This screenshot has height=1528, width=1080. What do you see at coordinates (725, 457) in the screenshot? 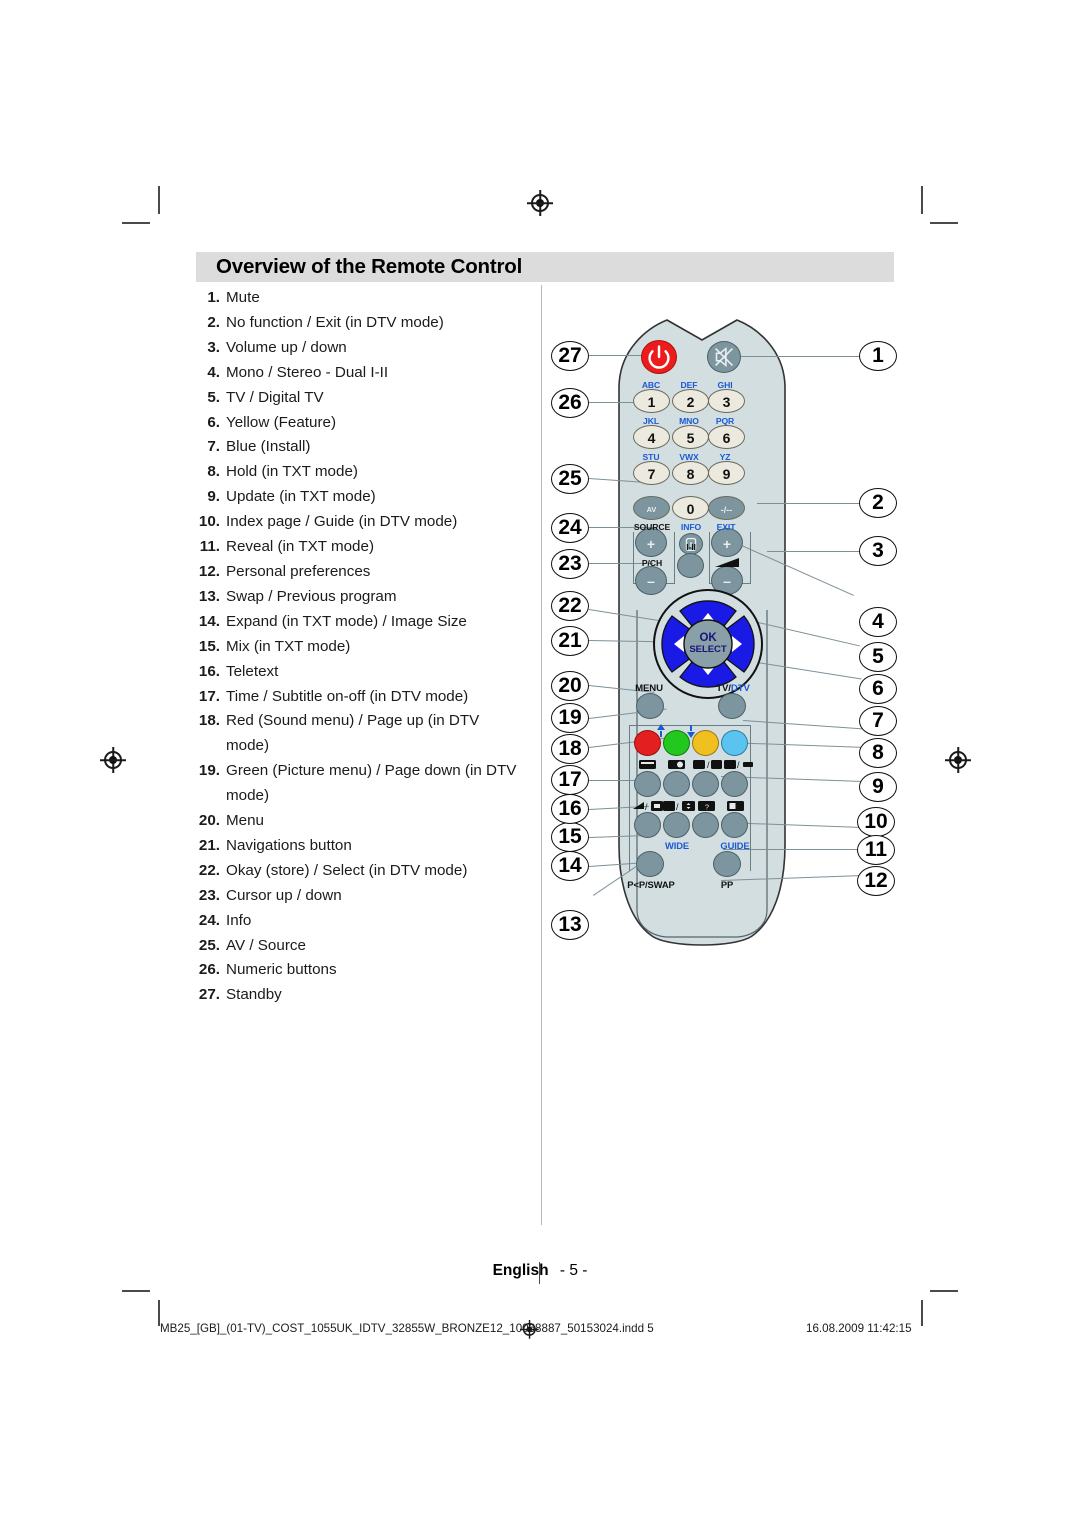
I see `key-alpha-yz: YZ` at bounding box center [725, 457].